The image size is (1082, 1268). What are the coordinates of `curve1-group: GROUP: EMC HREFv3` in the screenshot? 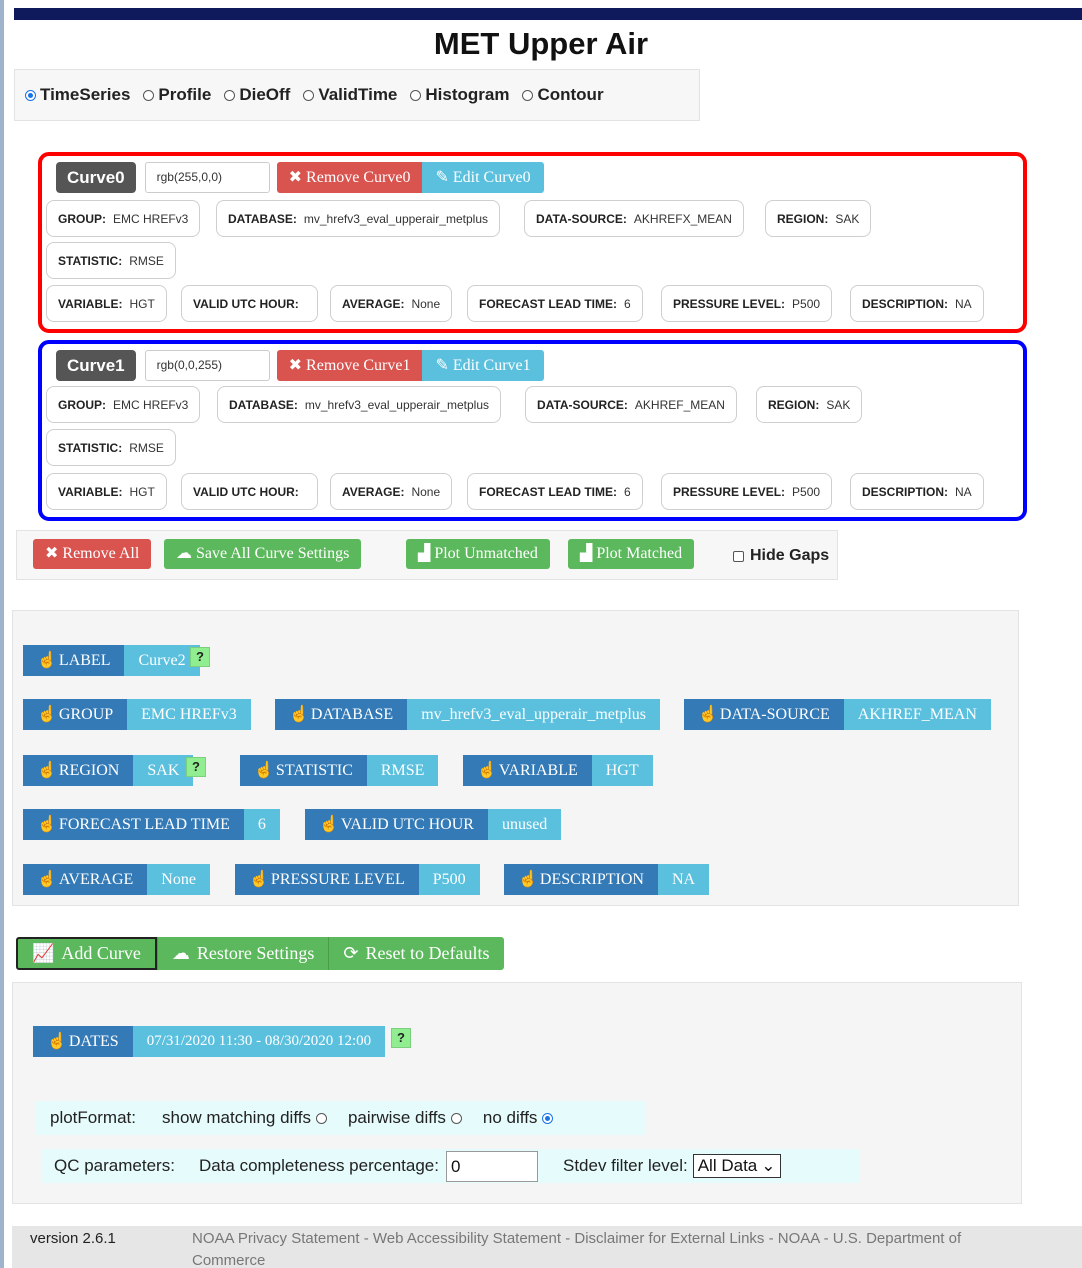 It's located at (123, 404).